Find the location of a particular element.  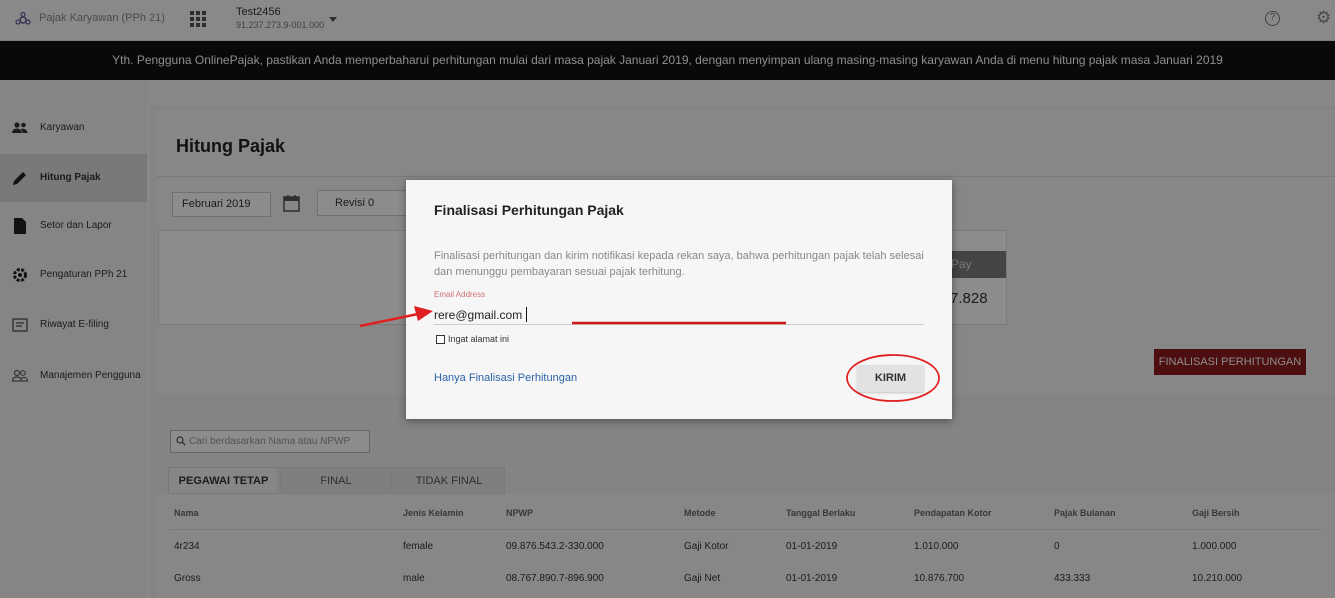

send-button: KIRIM is located at coordinates (890, 378).